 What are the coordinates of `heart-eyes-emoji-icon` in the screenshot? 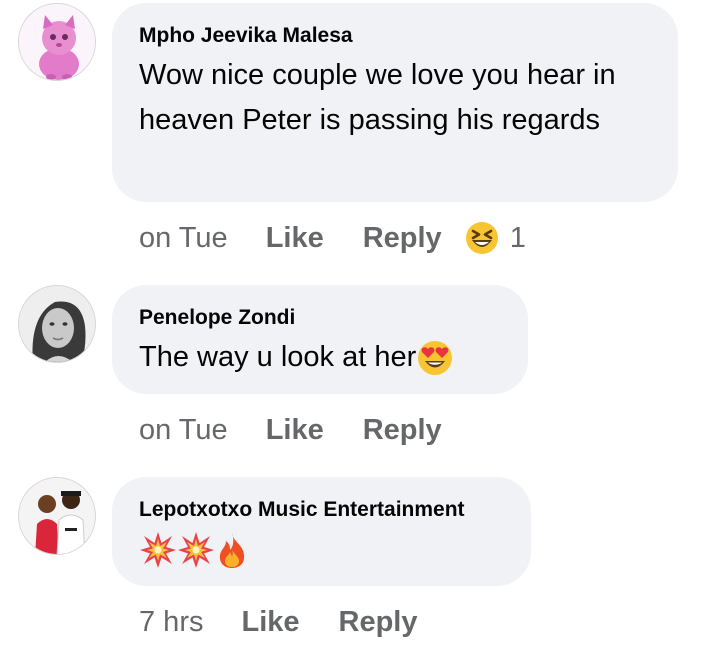 It's located at (435, 358).